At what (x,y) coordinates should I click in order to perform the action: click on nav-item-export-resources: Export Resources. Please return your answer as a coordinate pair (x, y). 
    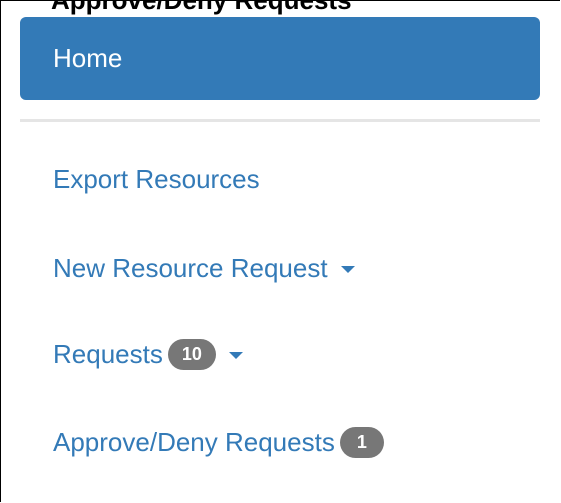
    Looking at the image, I should click on (156, 179).